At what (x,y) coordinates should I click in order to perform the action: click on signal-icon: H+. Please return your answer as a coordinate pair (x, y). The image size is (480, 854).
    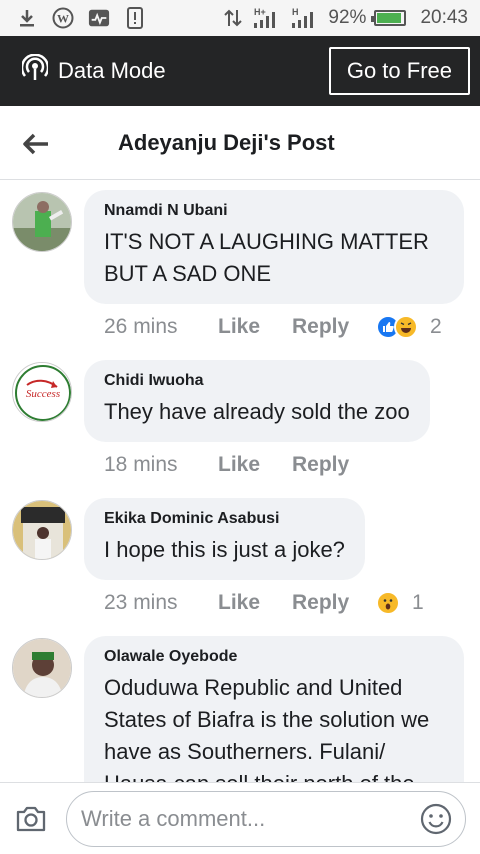
    Looking at the image, I should click on (267, 18).